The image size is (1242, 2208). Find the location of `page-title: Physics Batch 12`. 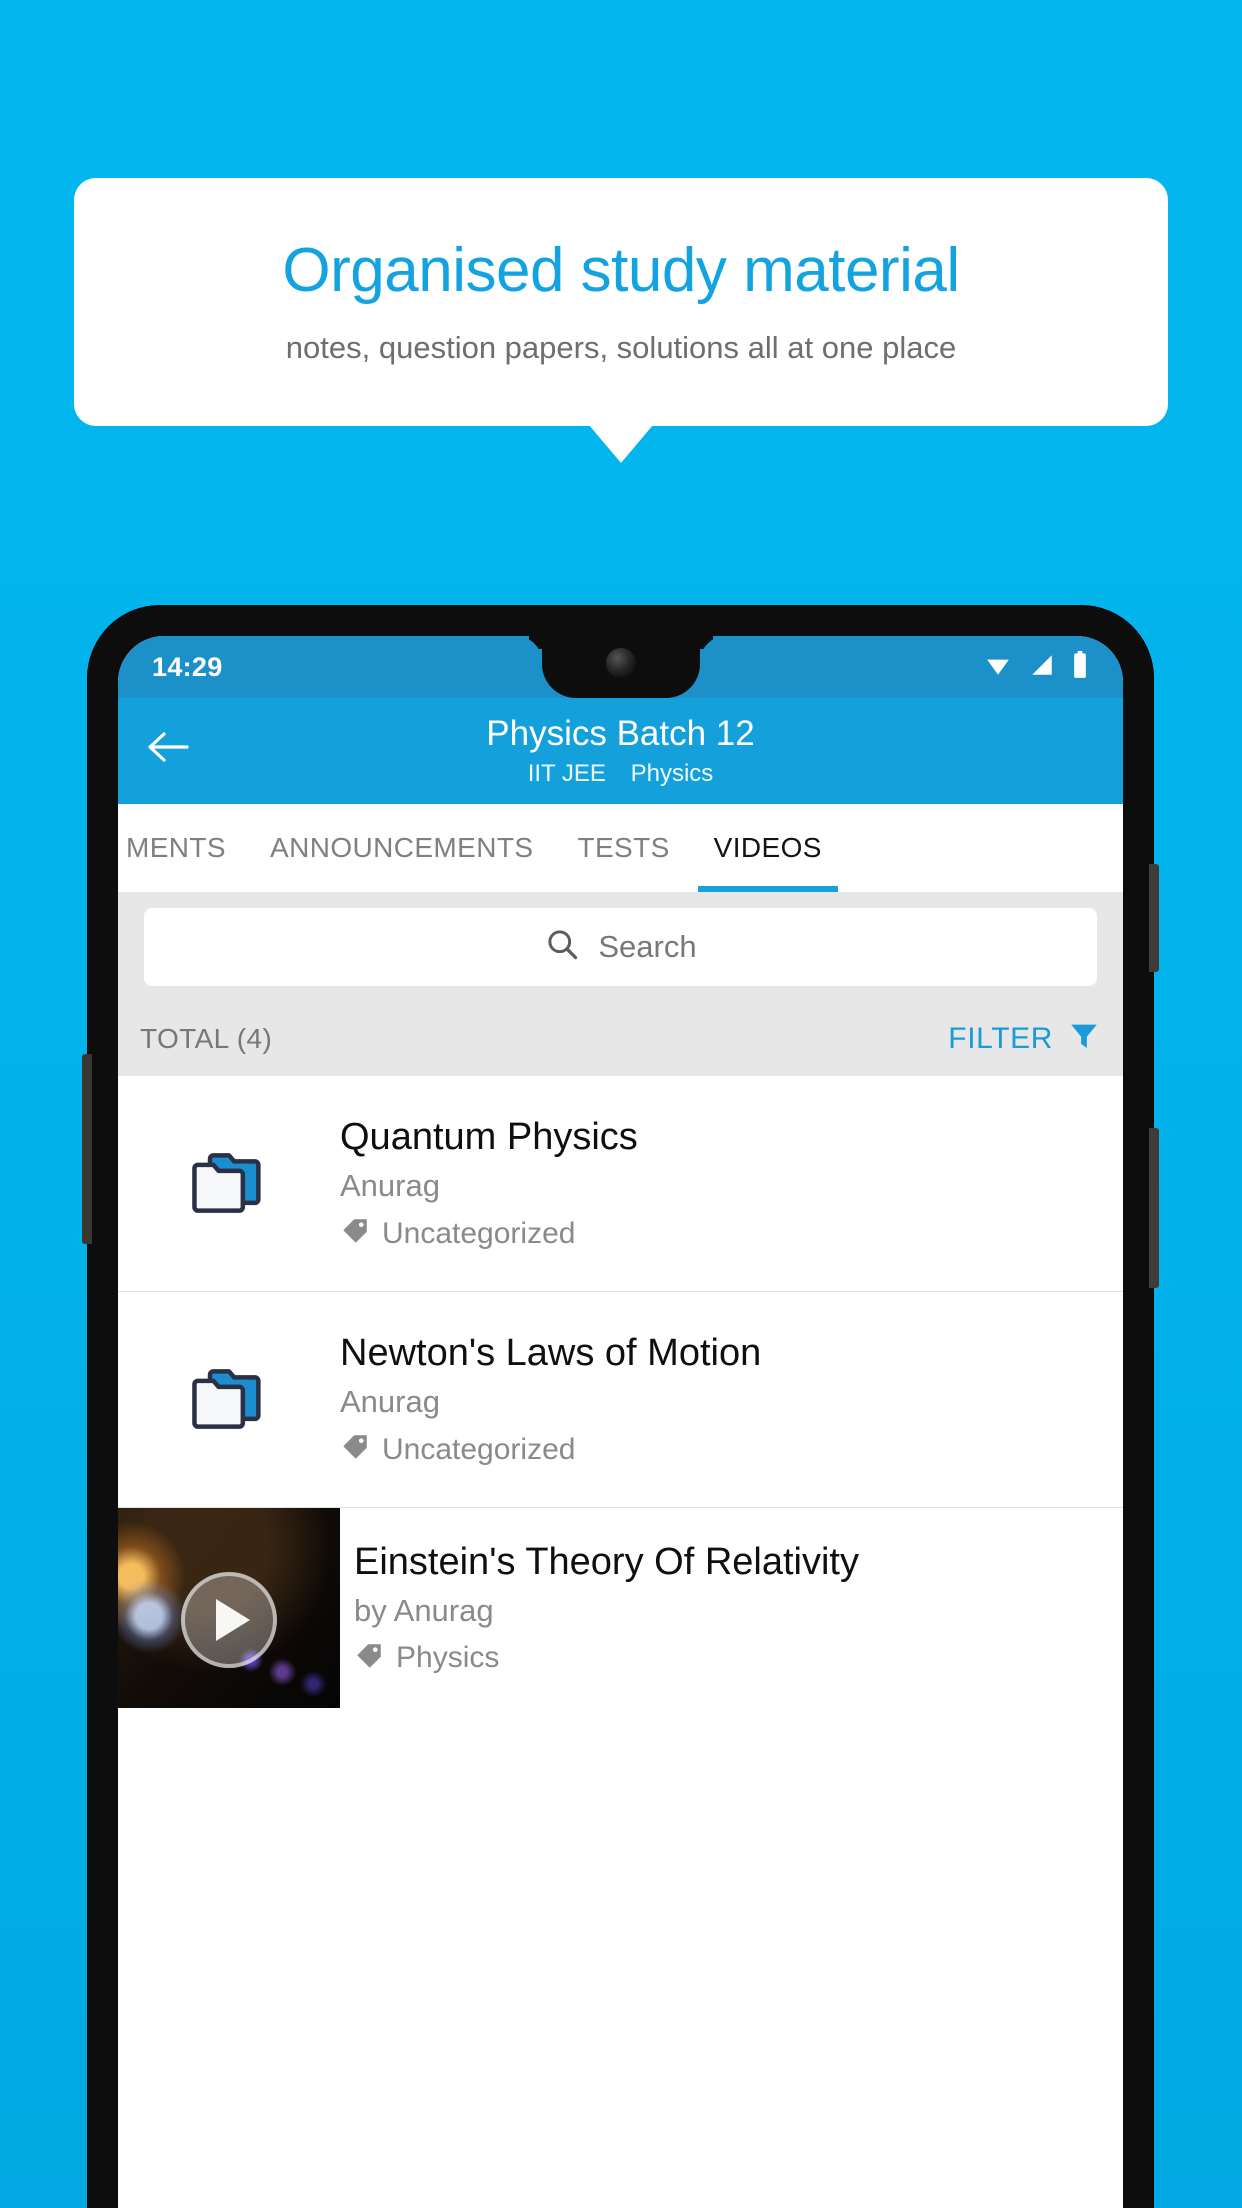

page-title: Physics Batch 12 is located at coordinates (620, 733).